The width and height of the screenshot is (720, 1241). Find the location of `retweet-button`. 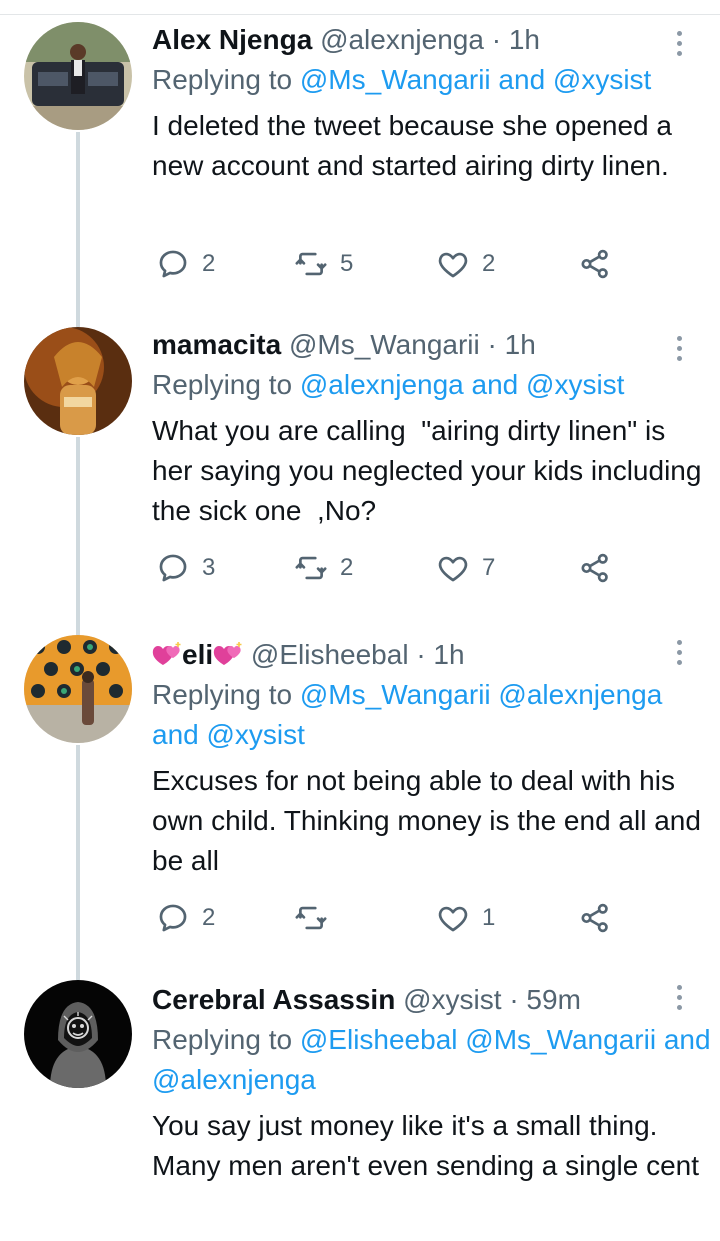

retweet-button is located at coordinates (317, 918).